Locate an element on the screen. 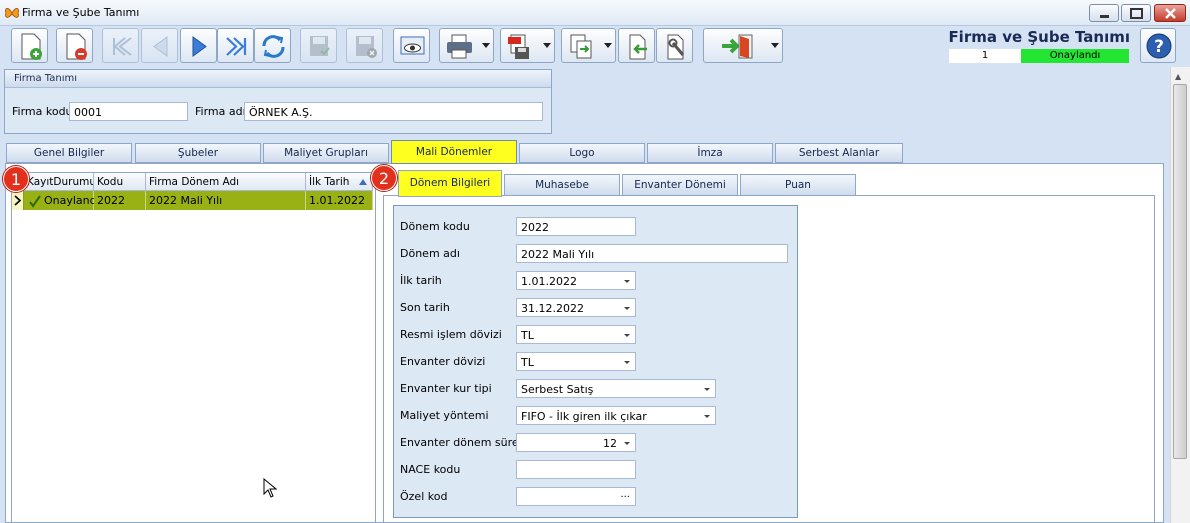 Image resolution: width=1190 pixels, height=523 pixels. print-button is located at coordinates (466, 45).